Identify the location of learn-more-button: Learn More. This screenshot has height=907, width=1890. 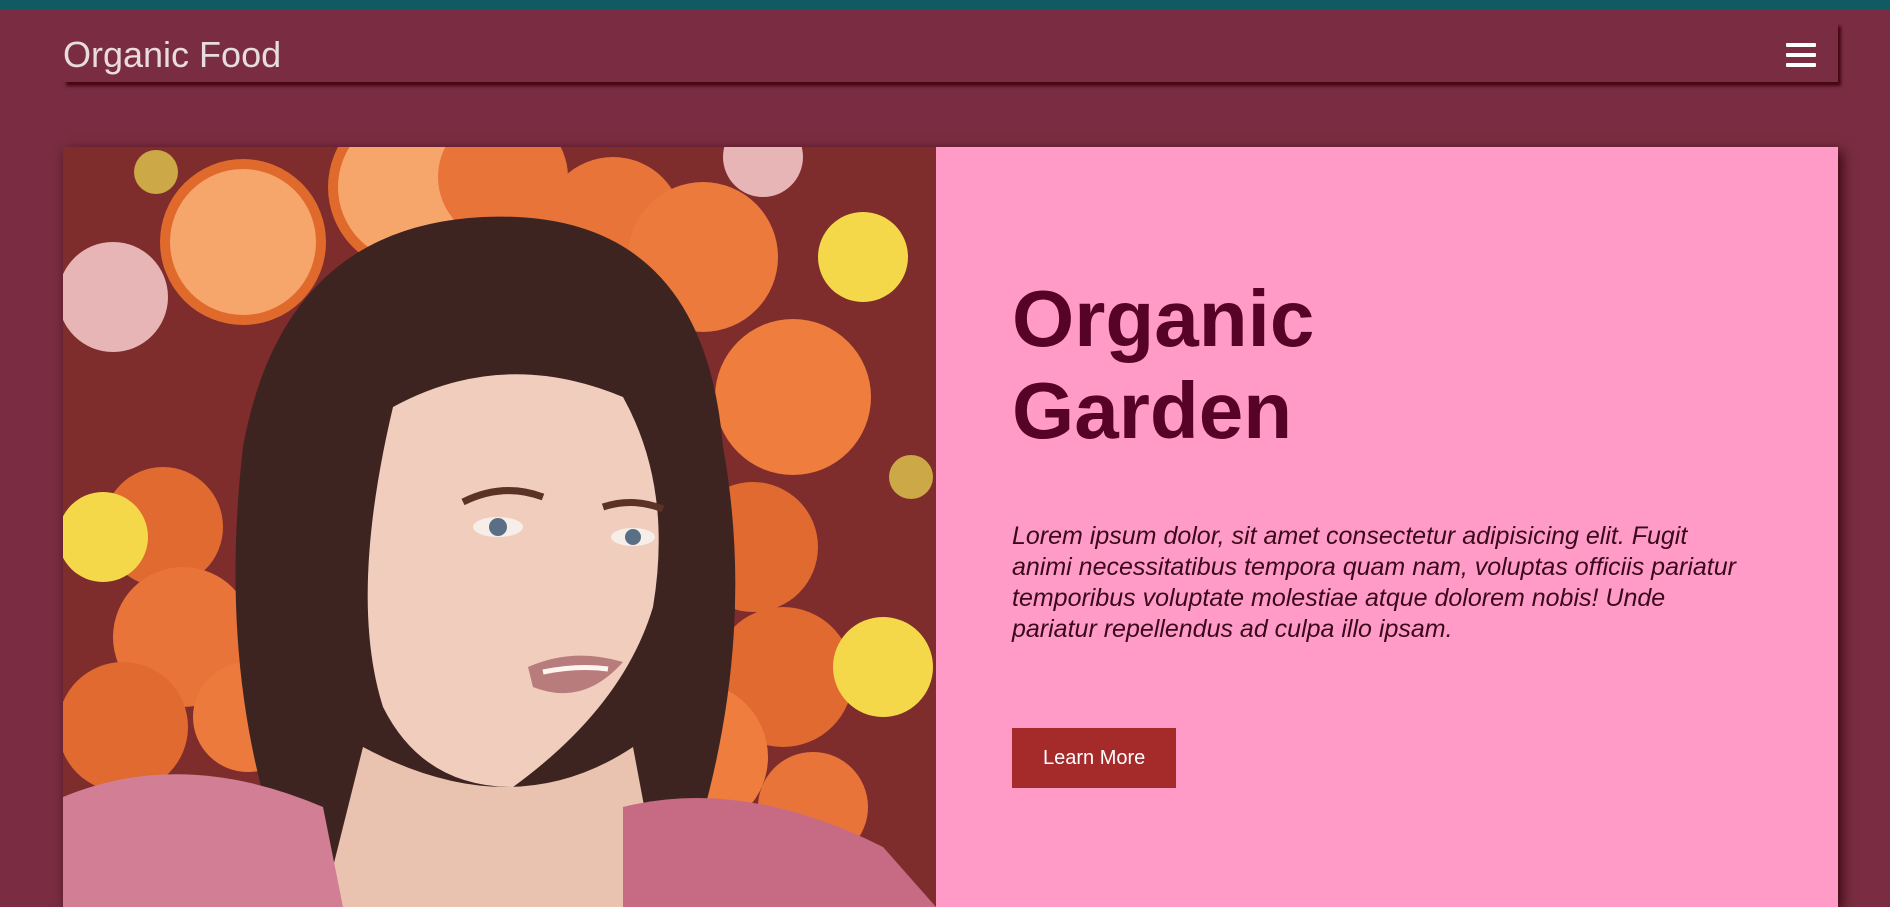
(1094, 758).